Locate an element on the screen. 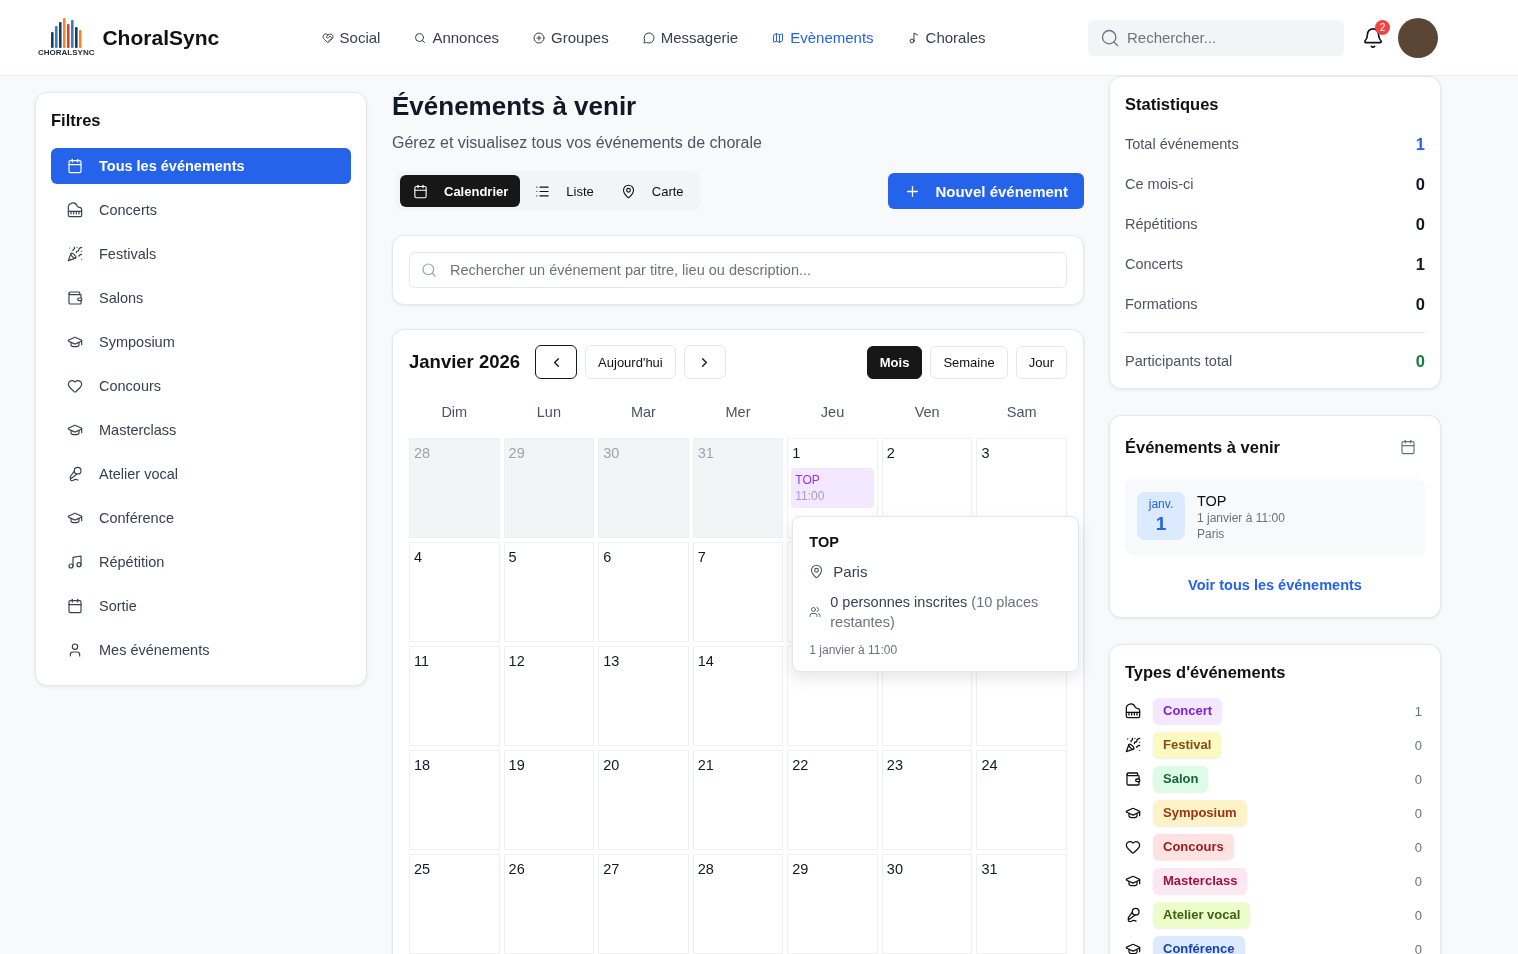 The height and width of the screenshot is (954, 1518). day-number: 24 is located at coordinates (989, 765).